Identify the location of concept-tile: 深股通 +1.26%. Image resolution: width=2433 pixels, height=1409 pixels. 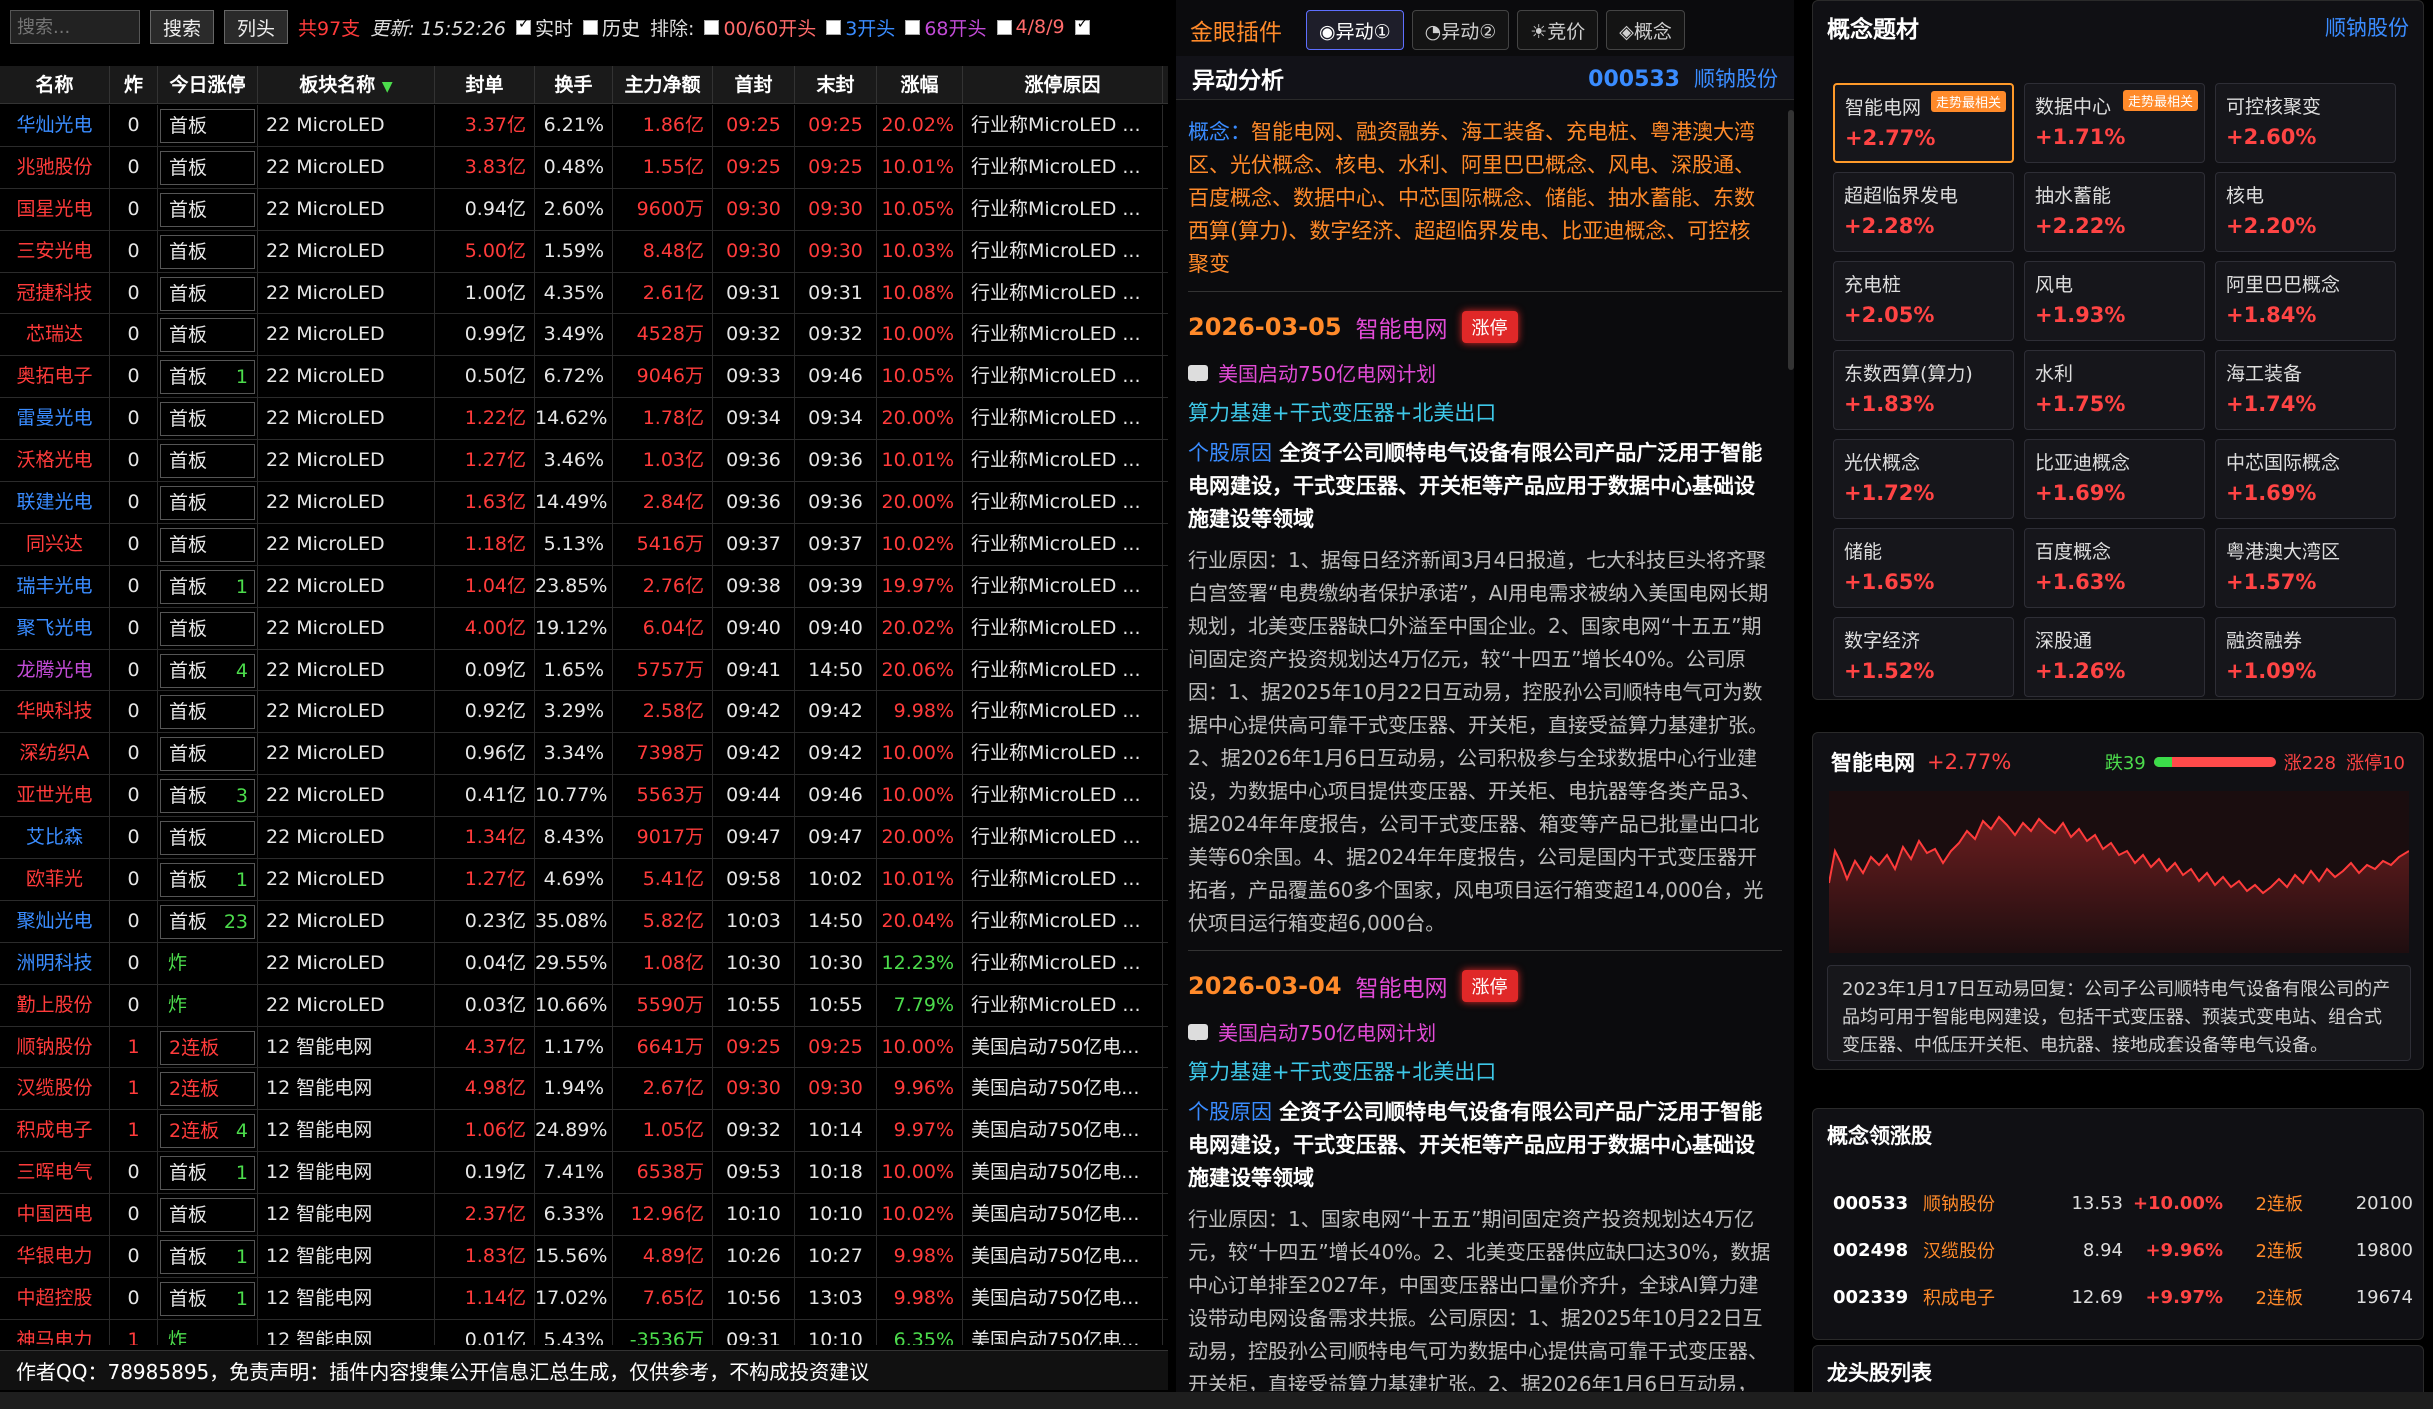
(2114, 657).